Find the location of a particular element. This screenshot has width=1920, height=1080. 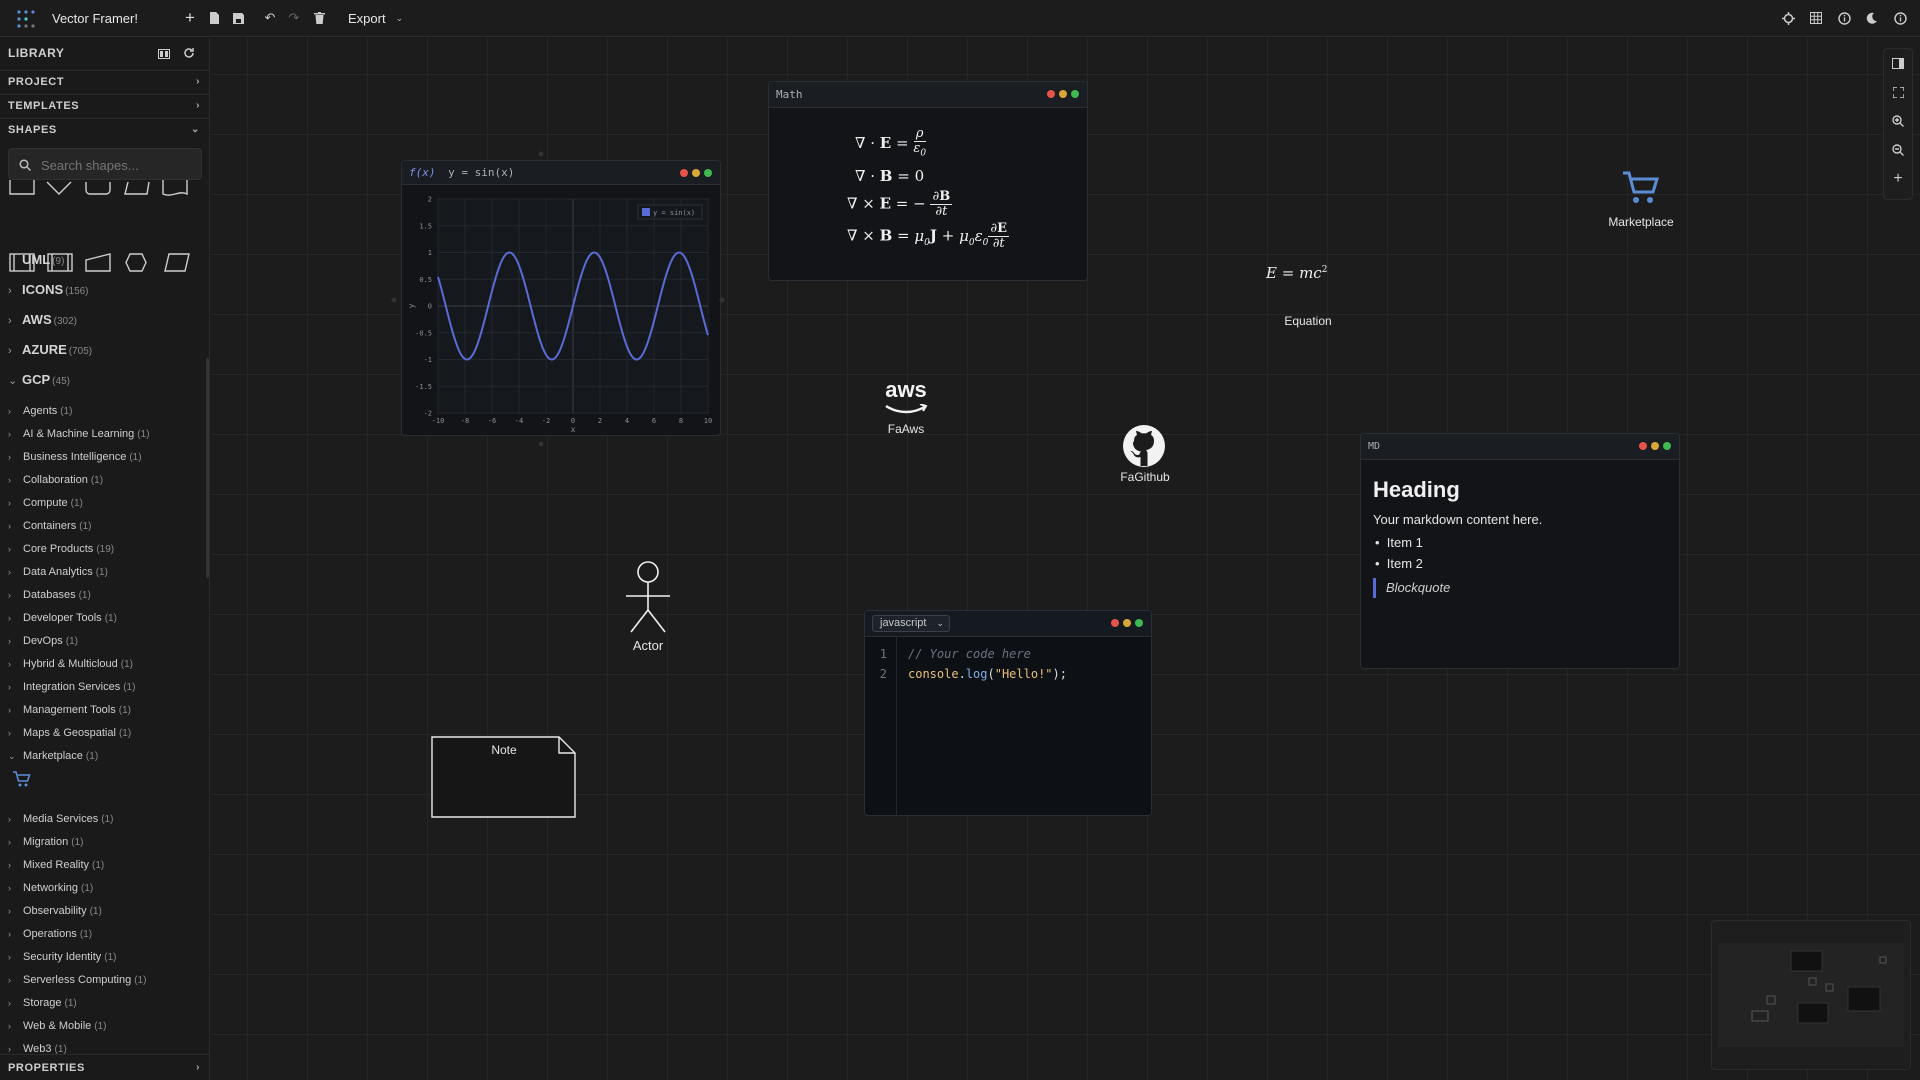

gcp-subcategory-data-analytics: › Data Analytics (1) is located at coordinates (58, 572).